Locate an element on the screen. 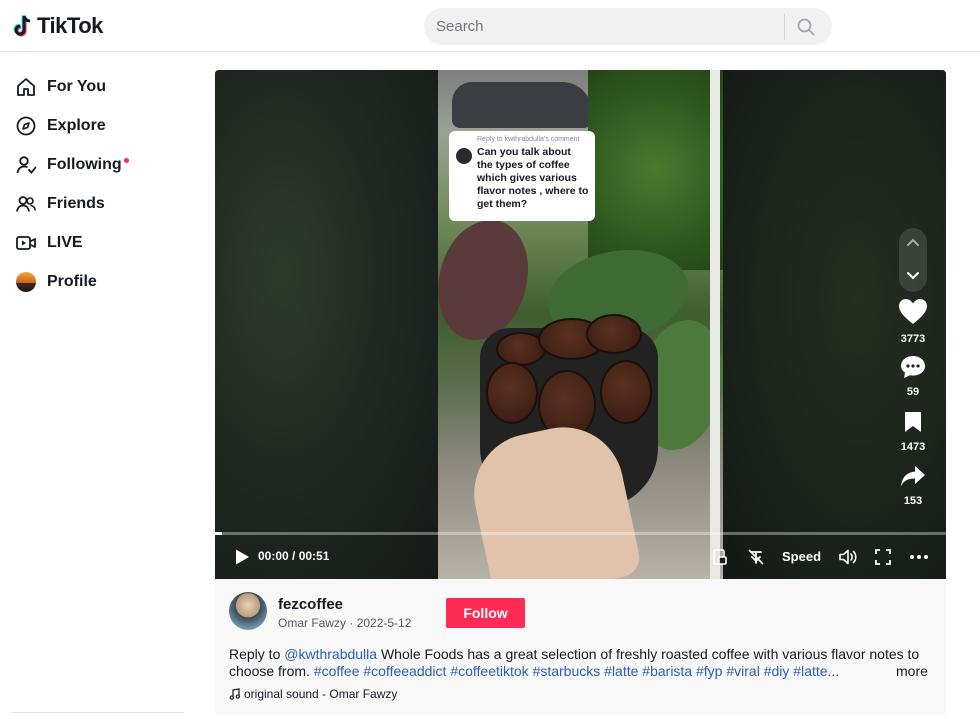 This screenshot has height=719, width=980. sidebar-item-label: Profile is located at coordinates (72, 281).